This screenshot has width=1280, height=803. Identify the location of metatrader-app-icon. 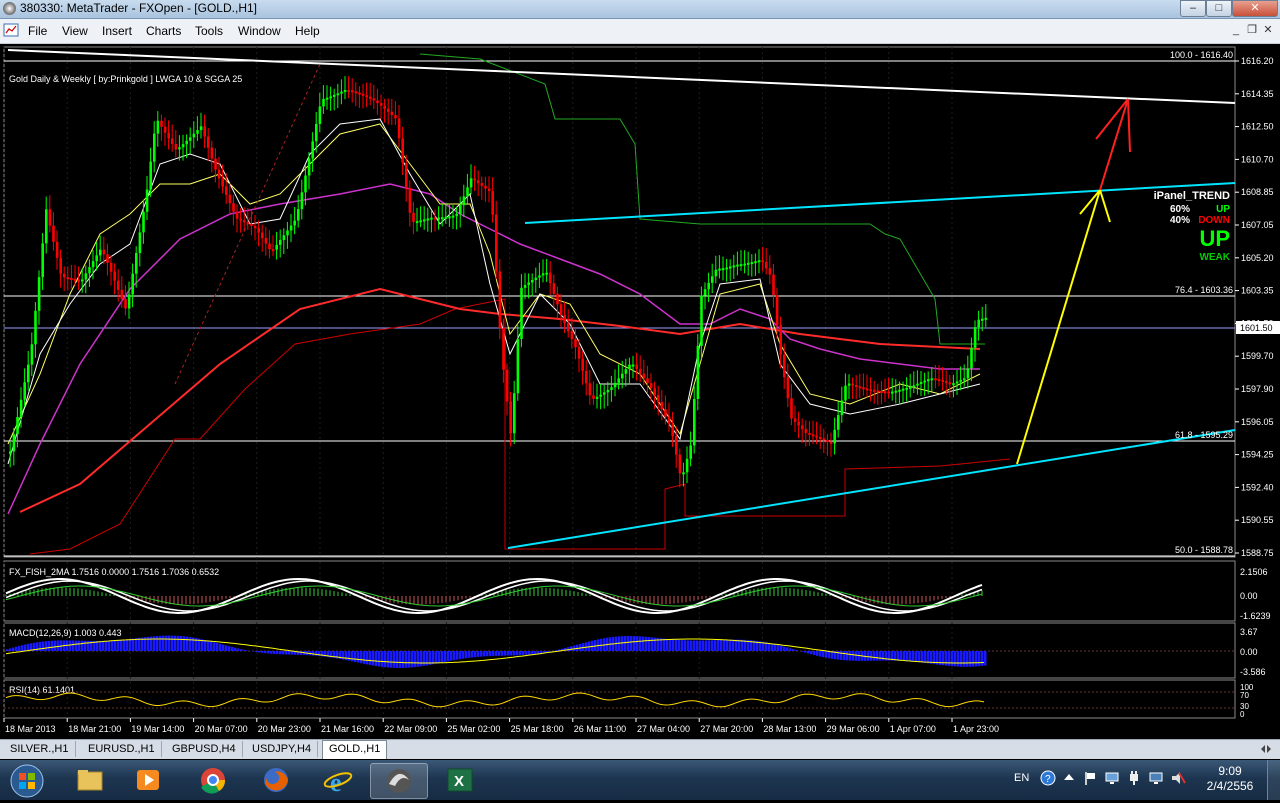
(9, 8).